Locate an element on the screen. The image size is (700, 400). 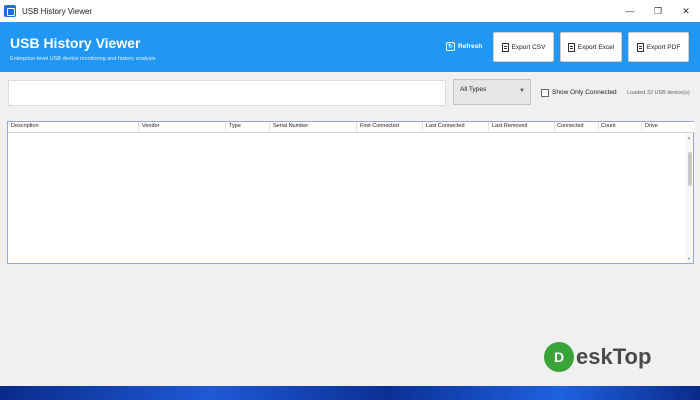
watermark-text: eskTop is located at coordinates (614, 356).